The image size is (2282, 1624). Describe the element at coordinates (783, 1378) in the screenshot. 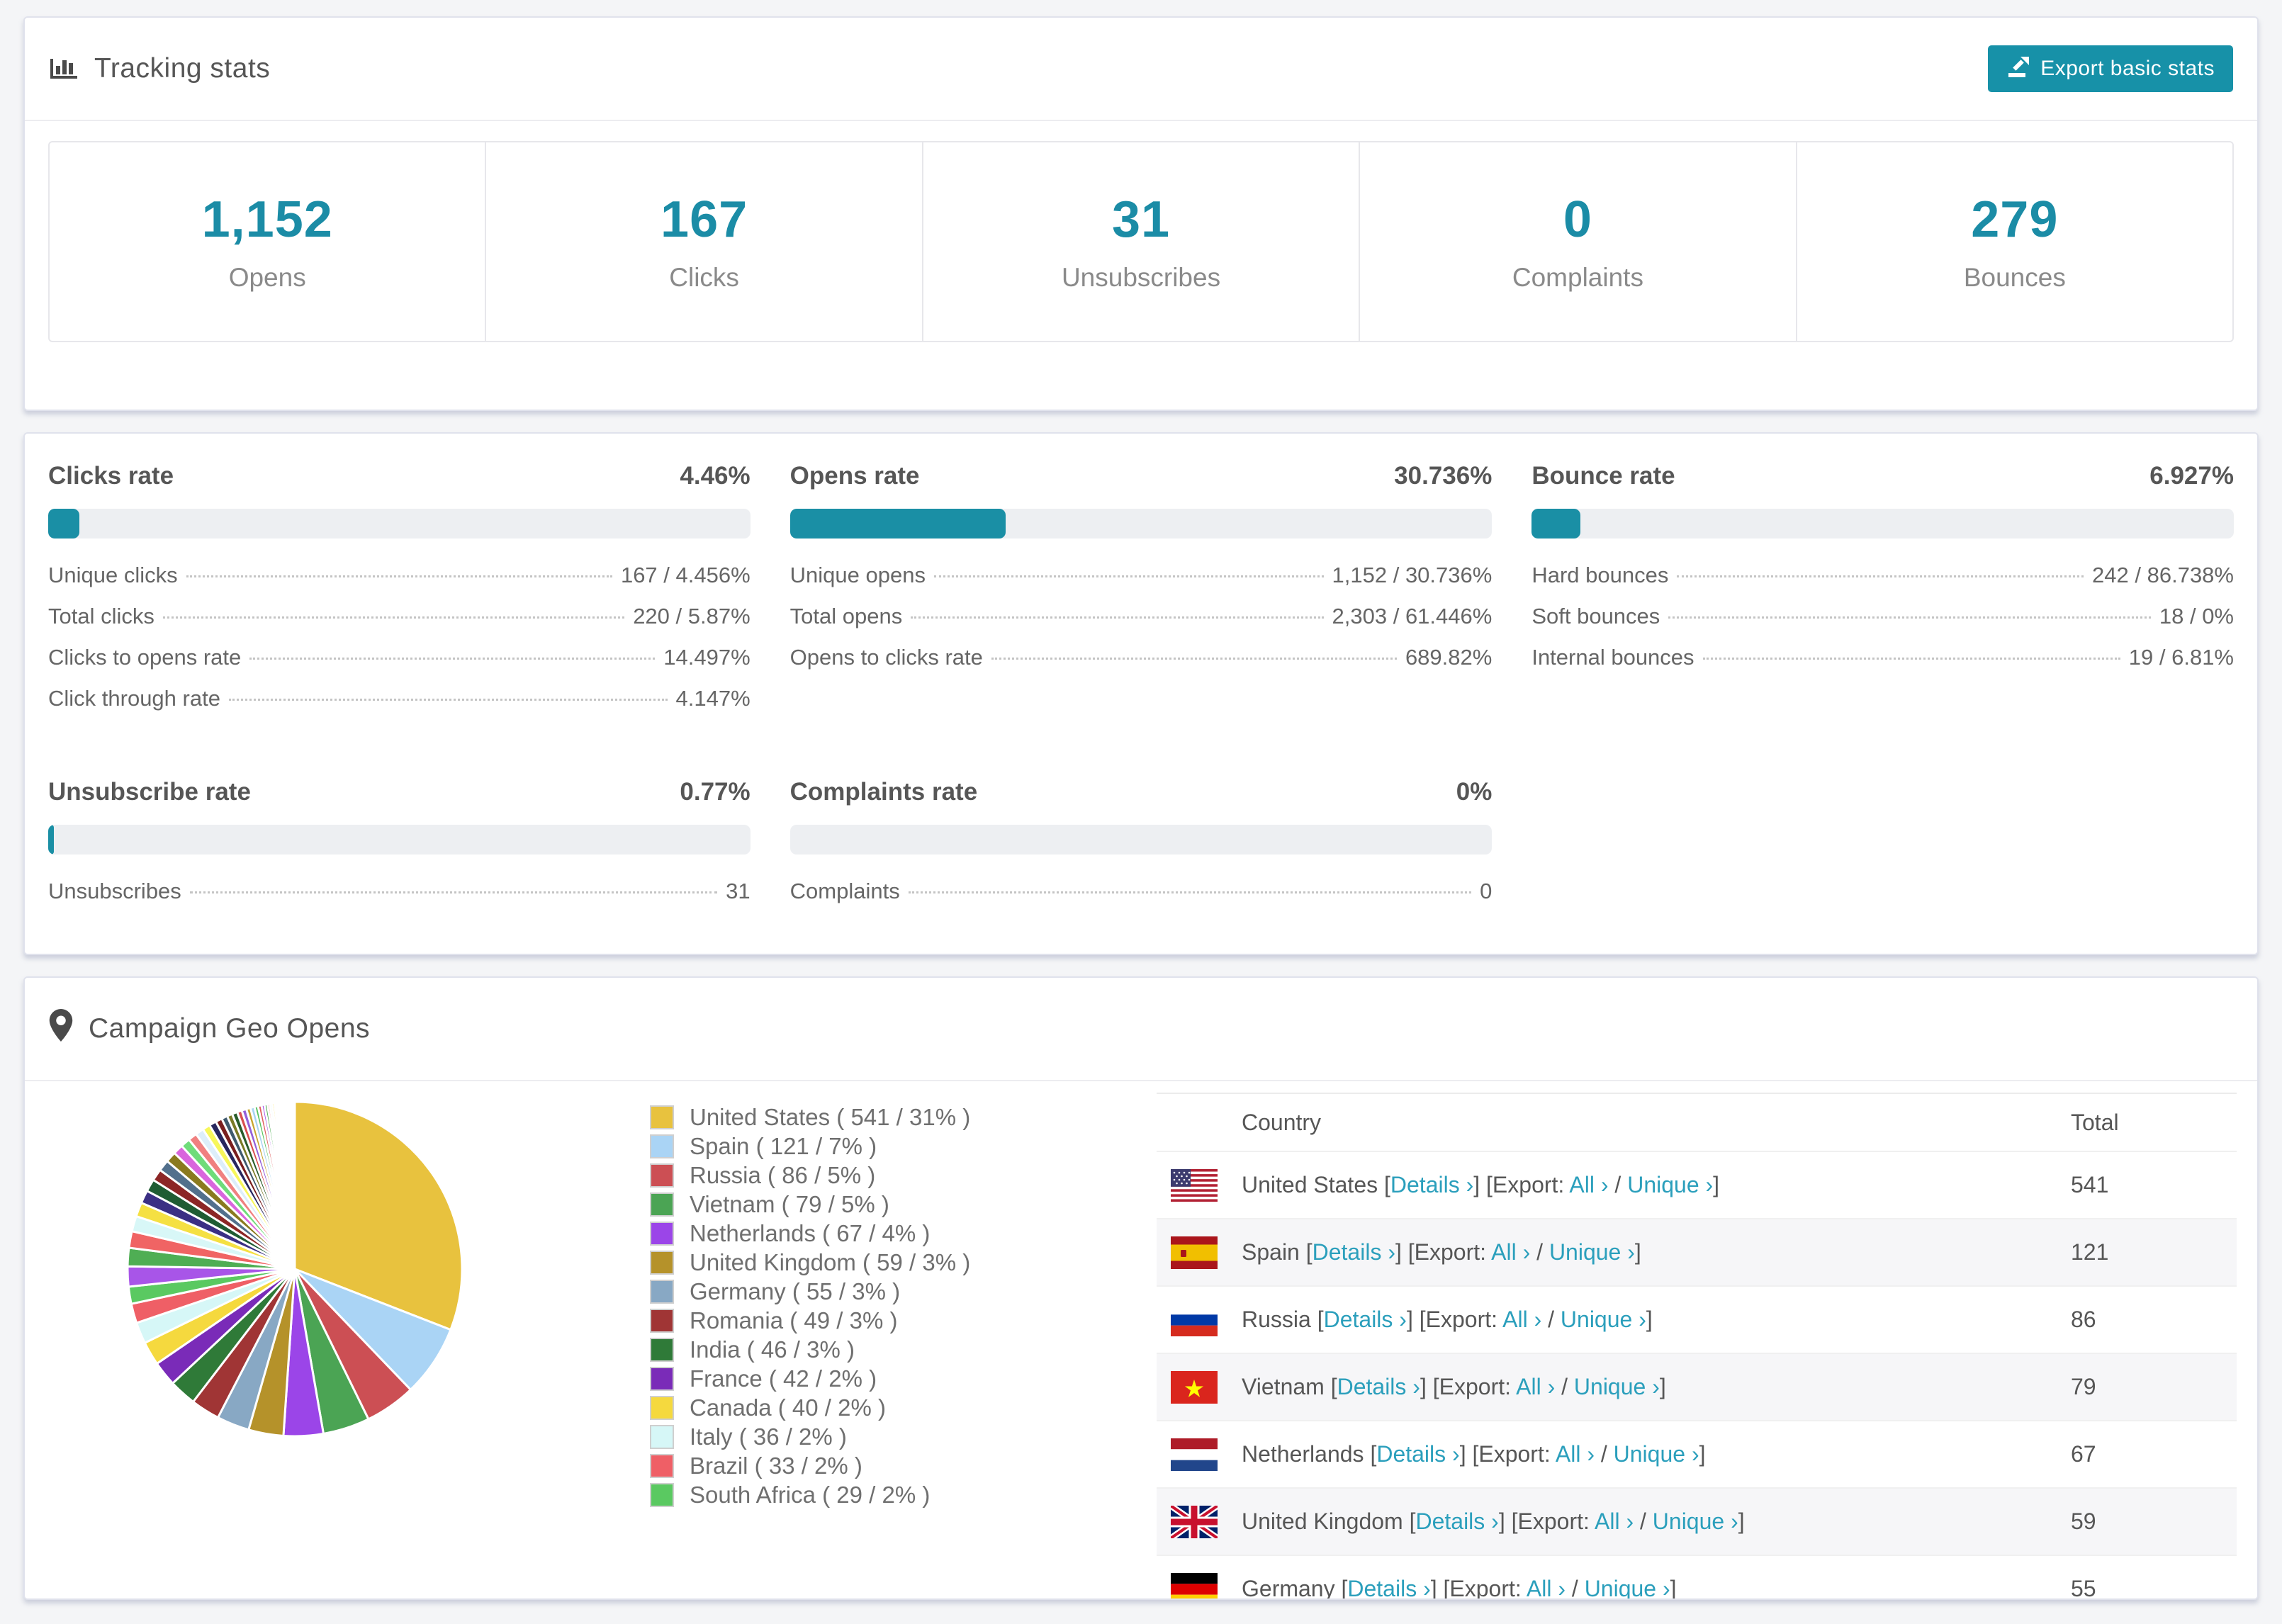

I see `legend-label: France ( 42 / 2% )` at that location.